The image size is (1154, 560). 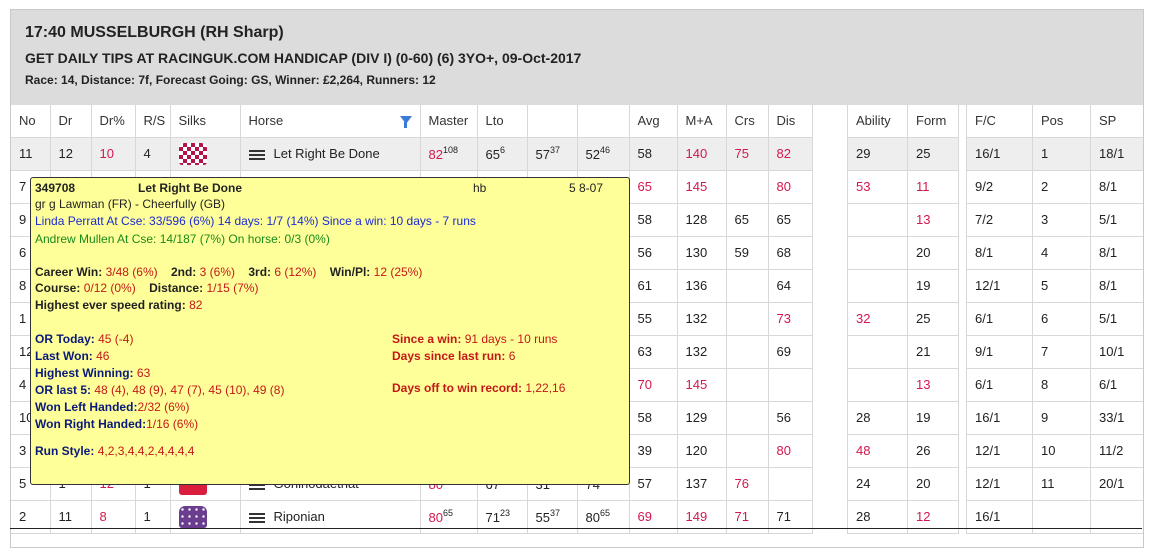 What do you see at coordinates (790, 121) in the screenshot?
I see `col-dis: Dis` at bounding box center [790, 121].